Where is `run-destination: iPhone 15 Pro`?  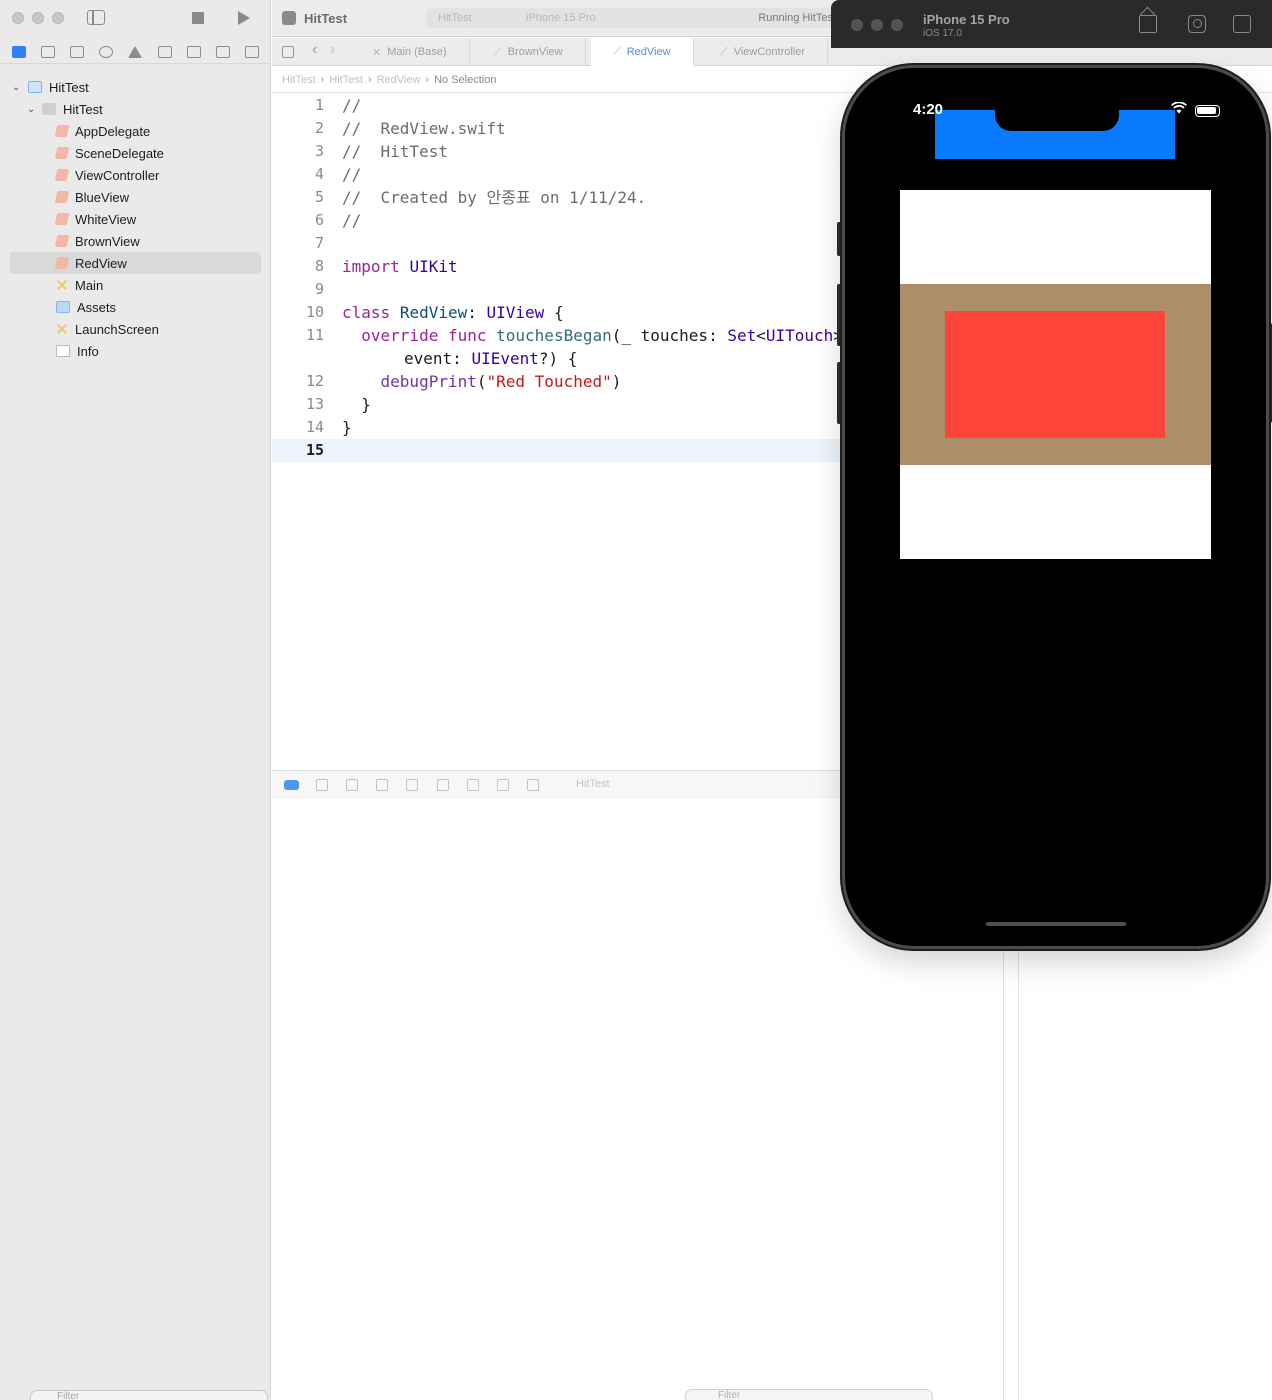 run-destination: iPhone 15 Pro is located at coordinates (561, 18).